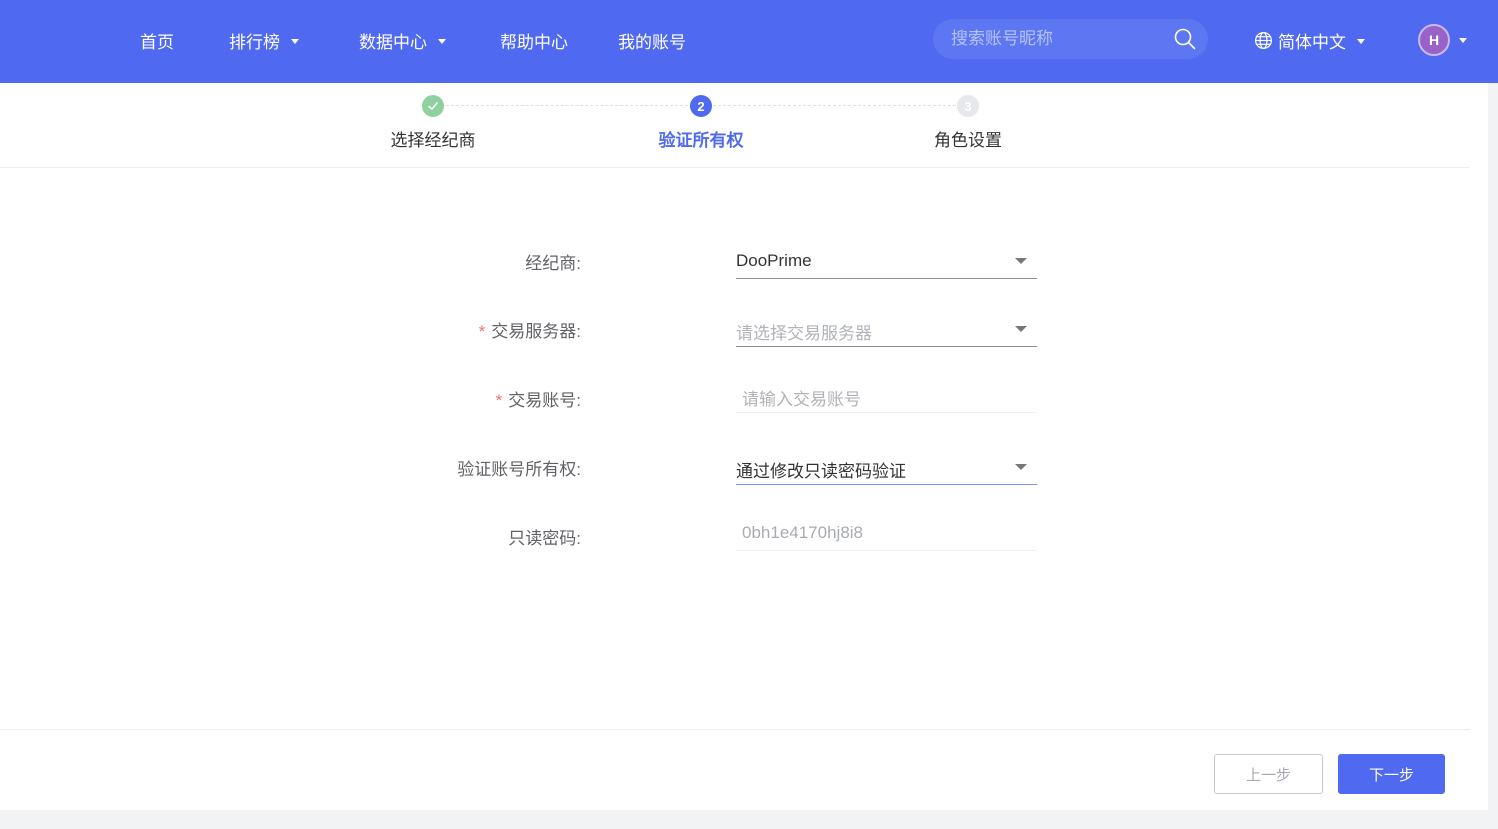 The width and height of the screenshot is (1498, 829). What do you see at coordinates (735, 125) in the screenshot?
I see `steps-indicator: 选择经纪商 2 验证所有权 3 角色设置` at bounding box center [735, 125].